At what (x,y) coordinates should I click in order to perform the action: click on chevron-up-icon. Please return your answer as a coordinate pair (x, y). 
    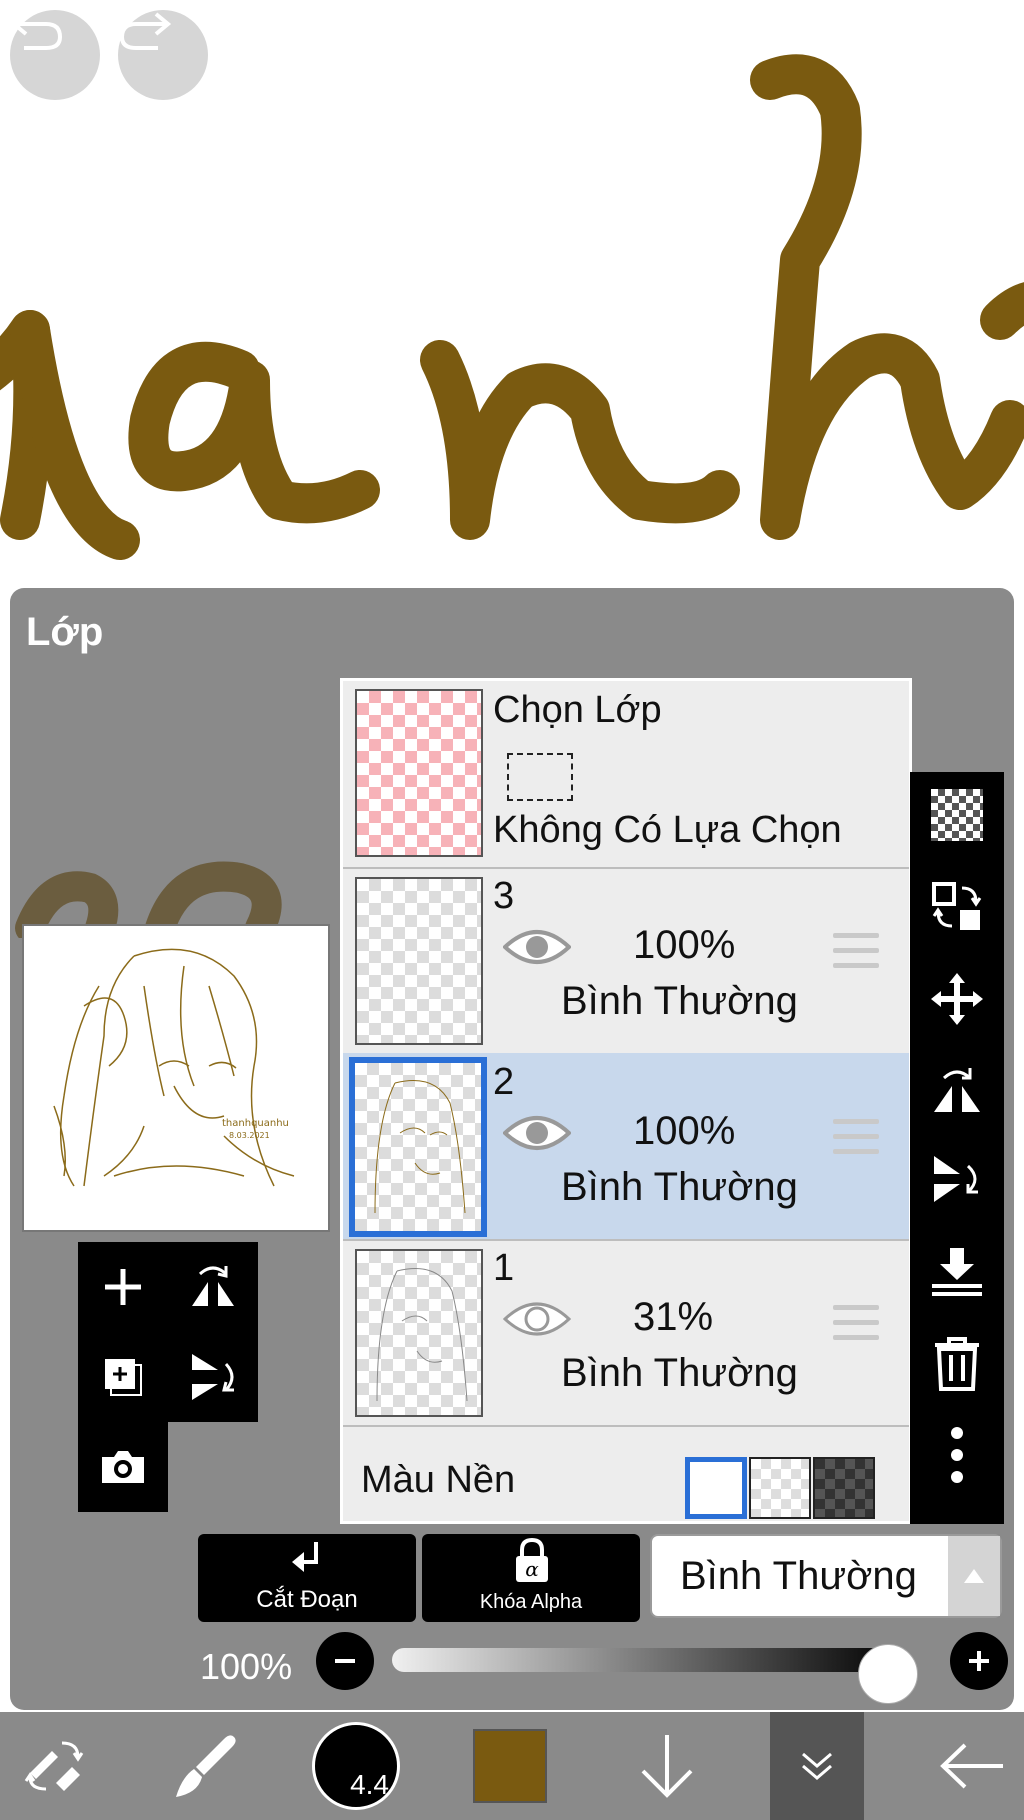
    Looking at the image, I should click on (974, 1576).